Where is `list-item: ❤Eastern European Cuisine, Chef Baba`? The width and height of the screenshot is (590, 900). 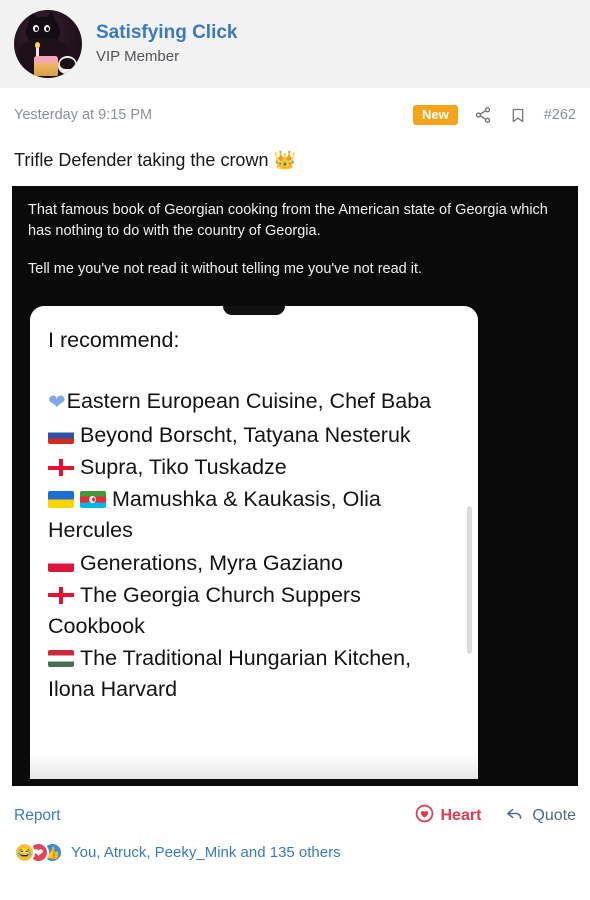
list-item: ❤Eastern European Cuisine, Chef Baba is located at coordinates (254, 402).